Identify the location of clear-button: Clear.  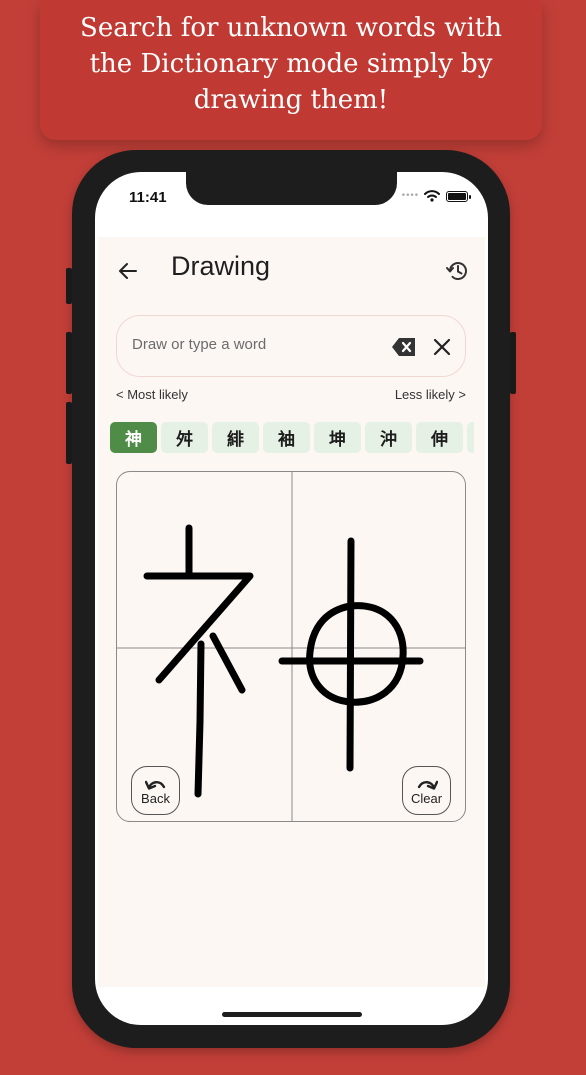
(426, 790).